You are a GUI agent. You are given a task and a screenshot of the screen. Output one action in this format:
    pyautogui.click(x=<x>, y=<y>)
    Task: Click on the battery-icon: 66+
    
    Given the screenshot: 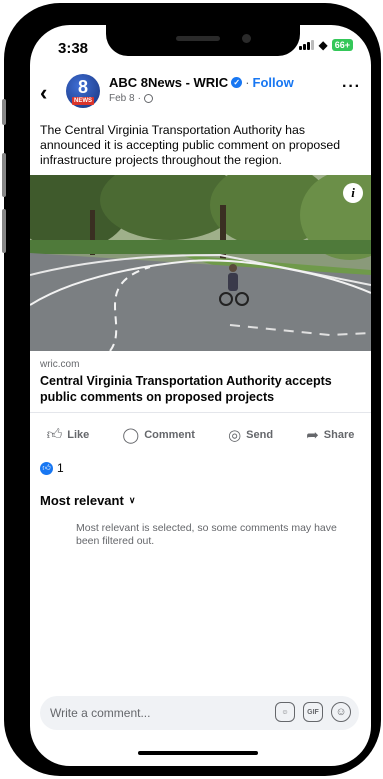 What is the action you would take?
    pyautogui.click(x=342, y=45)
    